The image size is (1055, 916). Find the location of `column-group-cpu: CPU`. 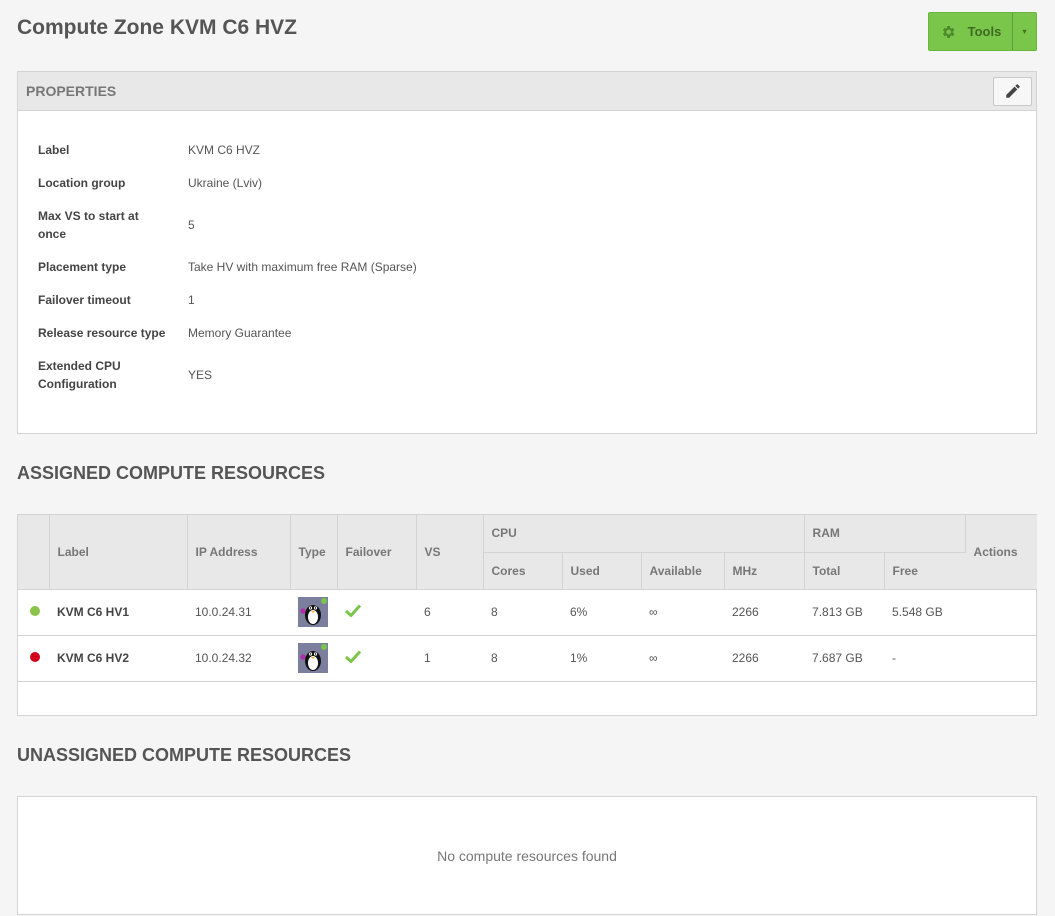

column-group-cpu: CPU is located at coordinates (644, 534).